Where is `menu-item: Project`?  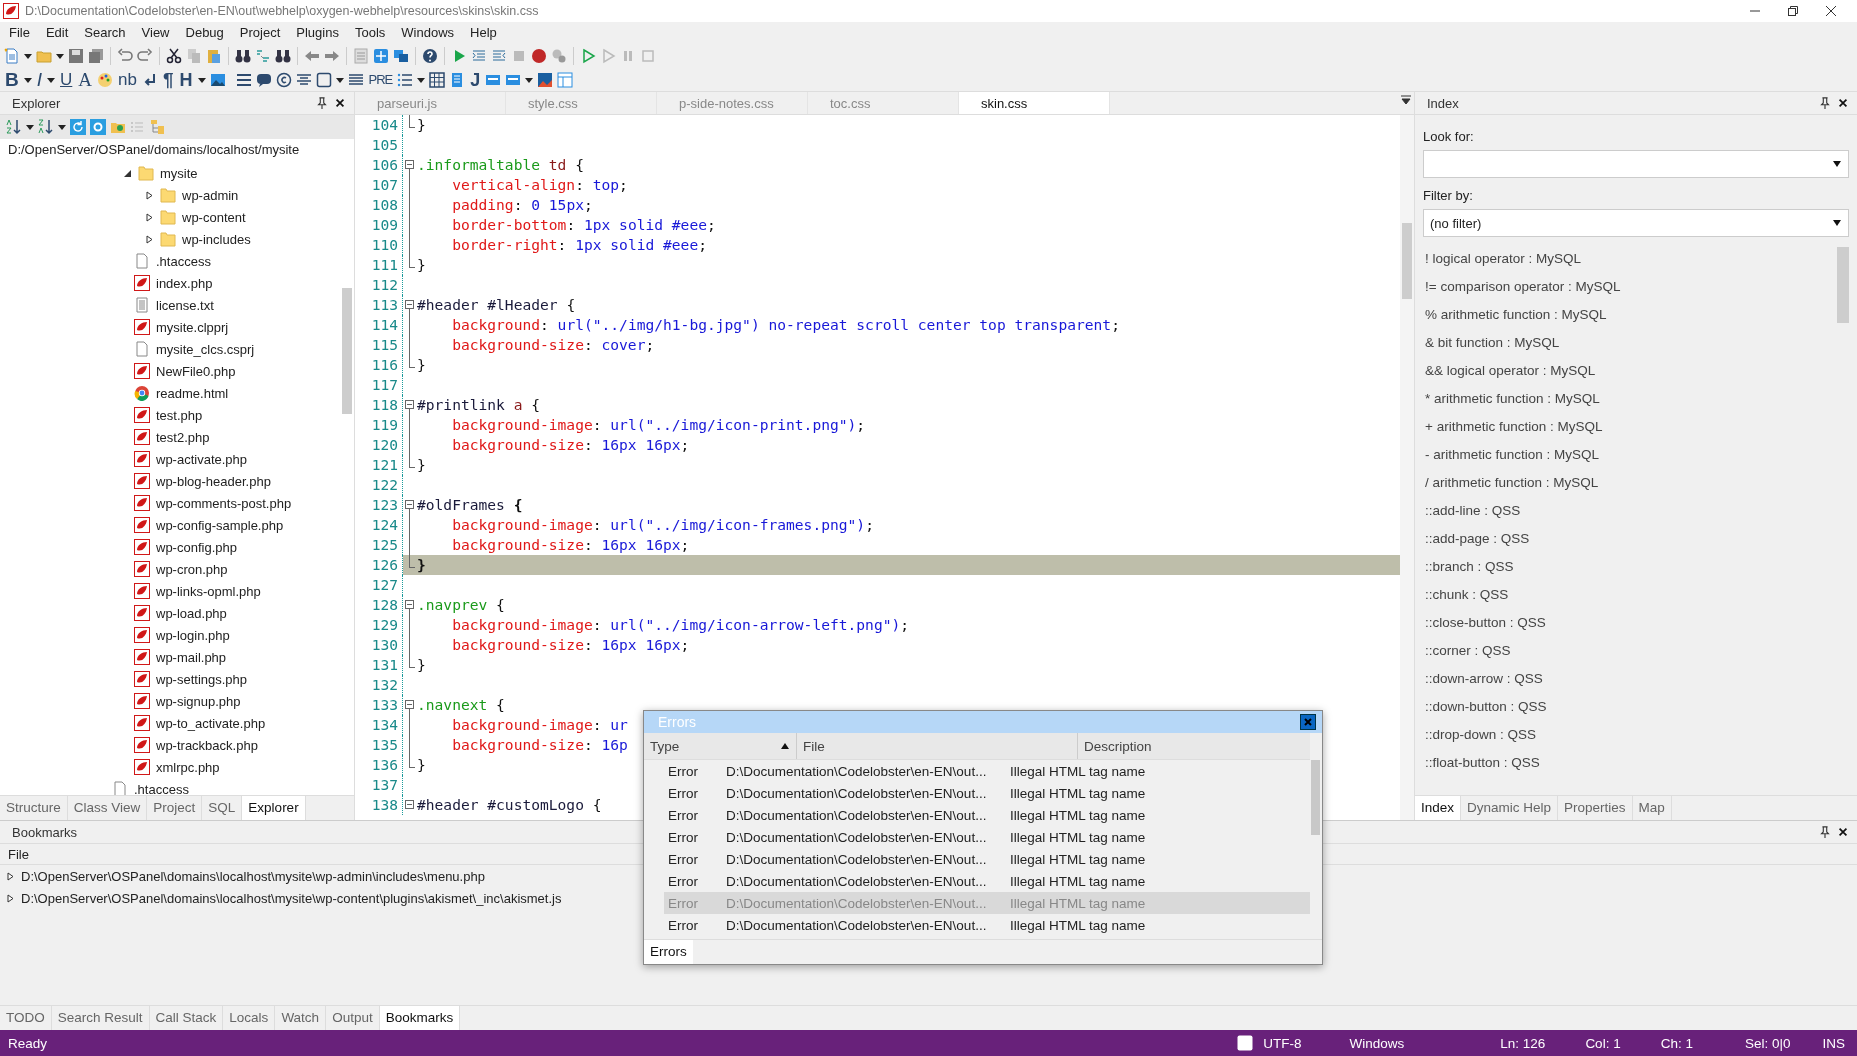 menu-item: Project is located at coordinates (261, 33).